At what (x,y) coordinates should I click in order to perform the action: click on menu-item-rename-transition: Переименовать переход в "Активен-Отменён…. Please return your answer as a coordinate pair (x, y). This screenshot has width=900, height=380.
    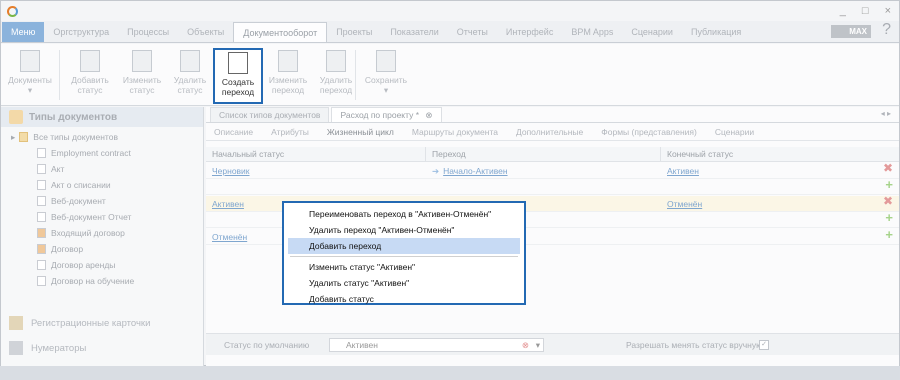
    Looking at the image, I should click on (404, 214).